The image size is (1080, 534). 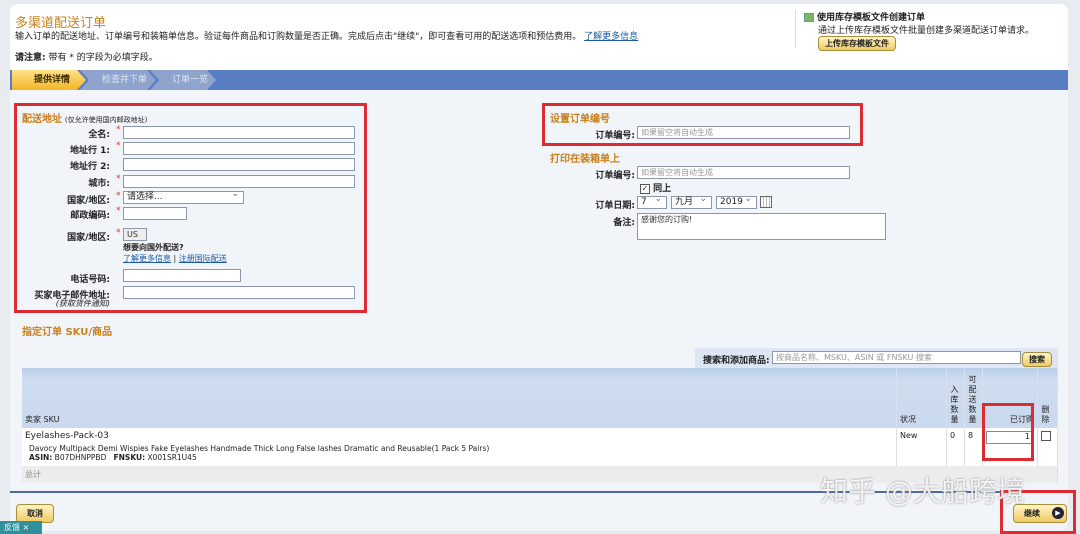 What do you see at coordinates (172, 457) in the screenshot?
I see `fnsku: X001SR1U45` at bounding box center [172, 457].